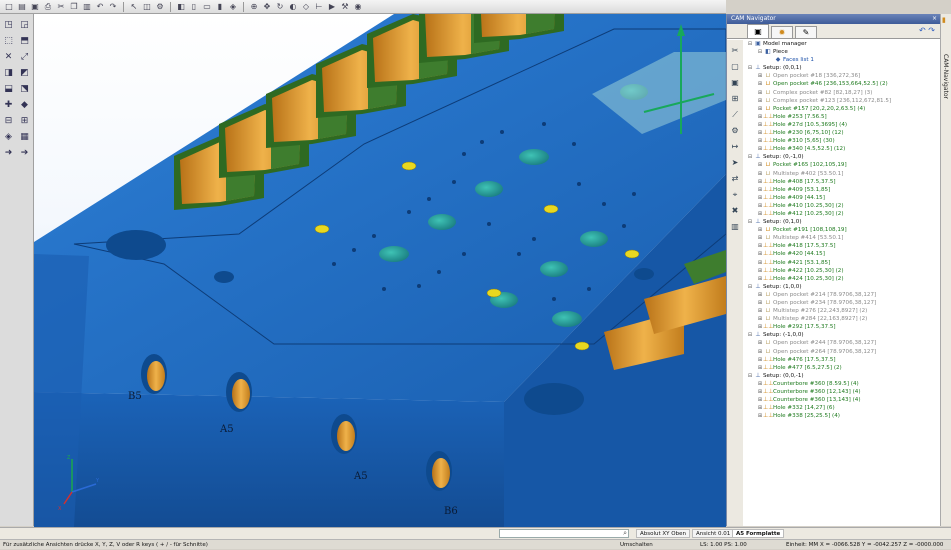 The height and width of the screenshot is (550, 951). What do you see at coordinates (843, 319) in the screenshot?
I see `tree-node: ⊞ ⊔ Multistep #284 [22,163,8927] (2)` at bounding box center [843, 319].